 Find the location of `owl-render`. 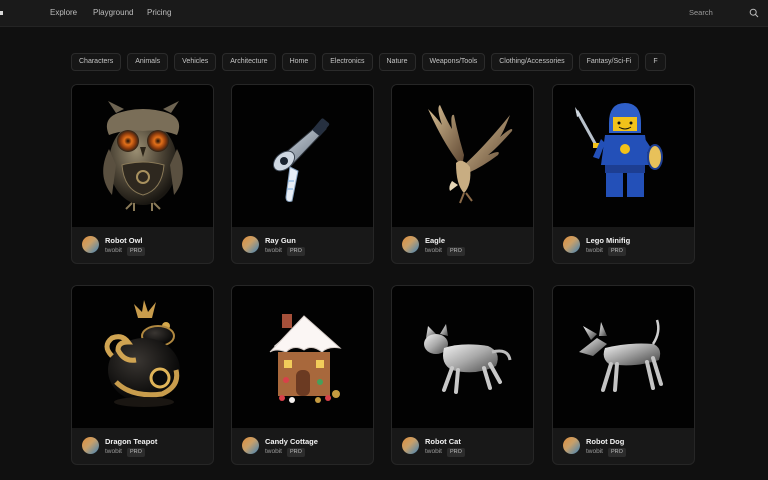

owl-render is located at coordinates (143, 156).